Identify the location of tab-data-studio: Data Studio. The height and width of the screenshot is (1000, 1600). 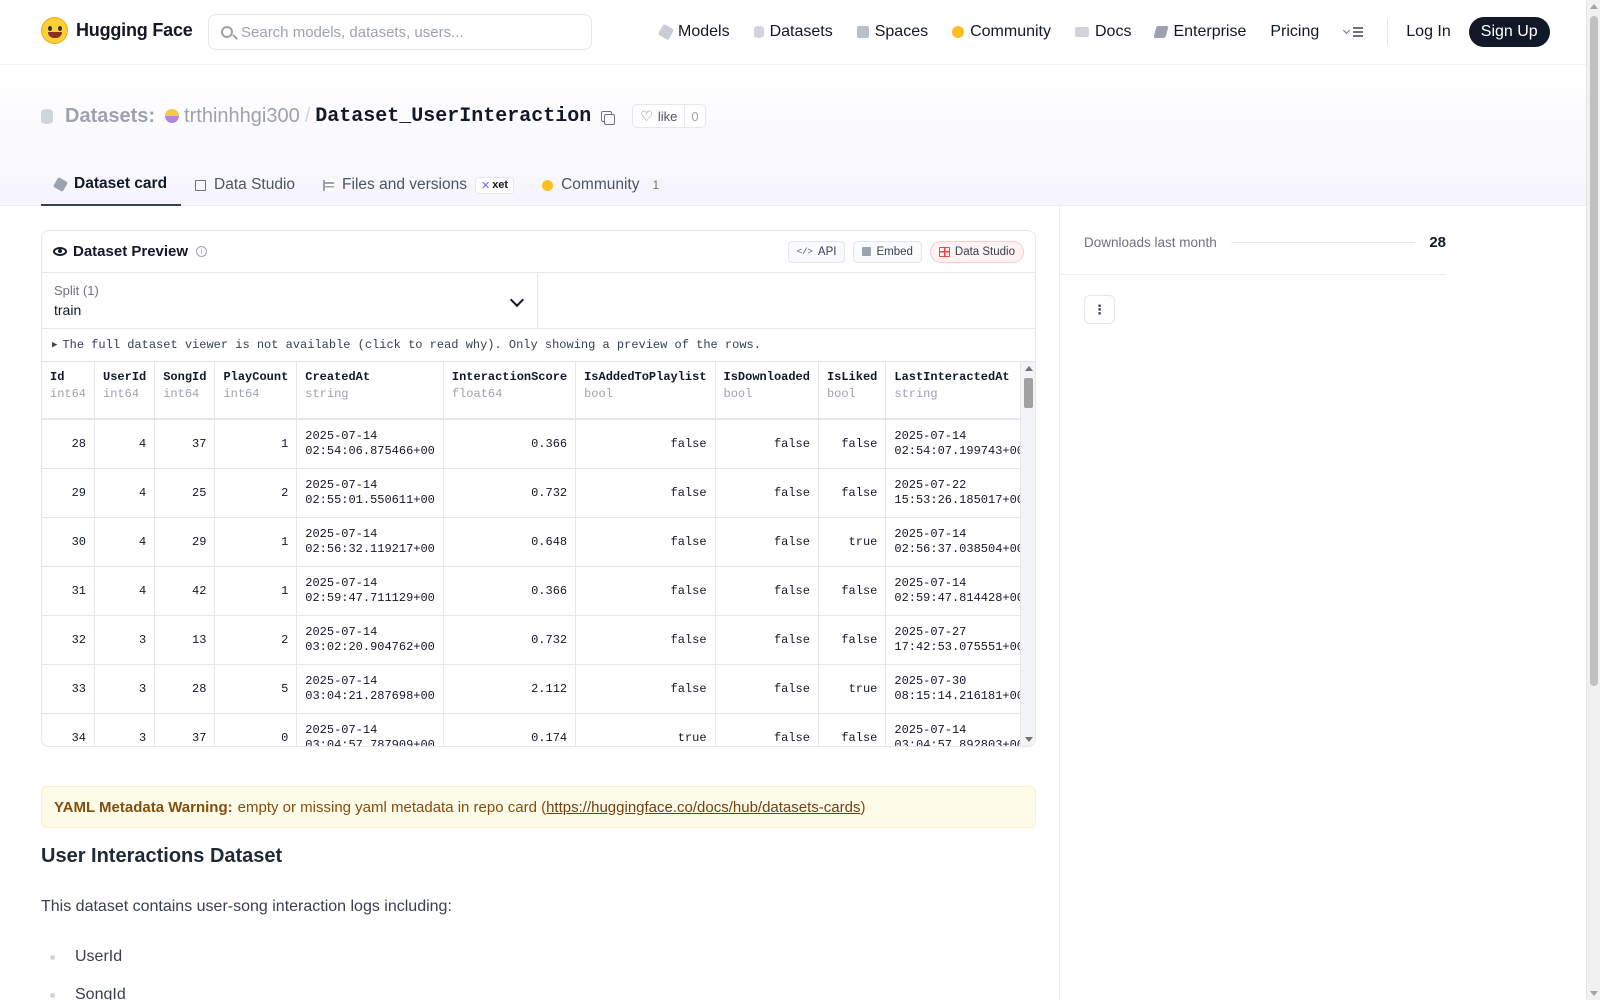
(245, 185).